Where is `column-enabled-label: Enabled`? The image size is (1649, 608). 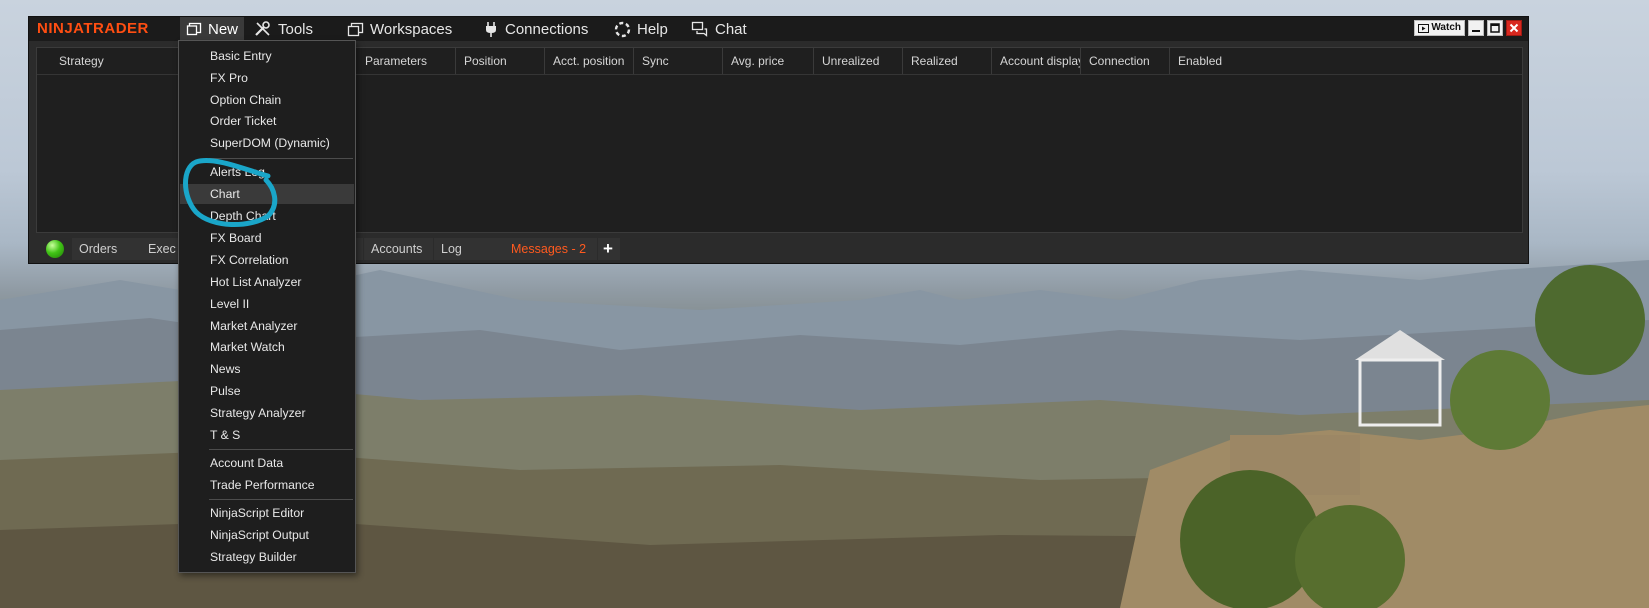 column-enabled-label: Enabled is located at coordinates (1200, 61).